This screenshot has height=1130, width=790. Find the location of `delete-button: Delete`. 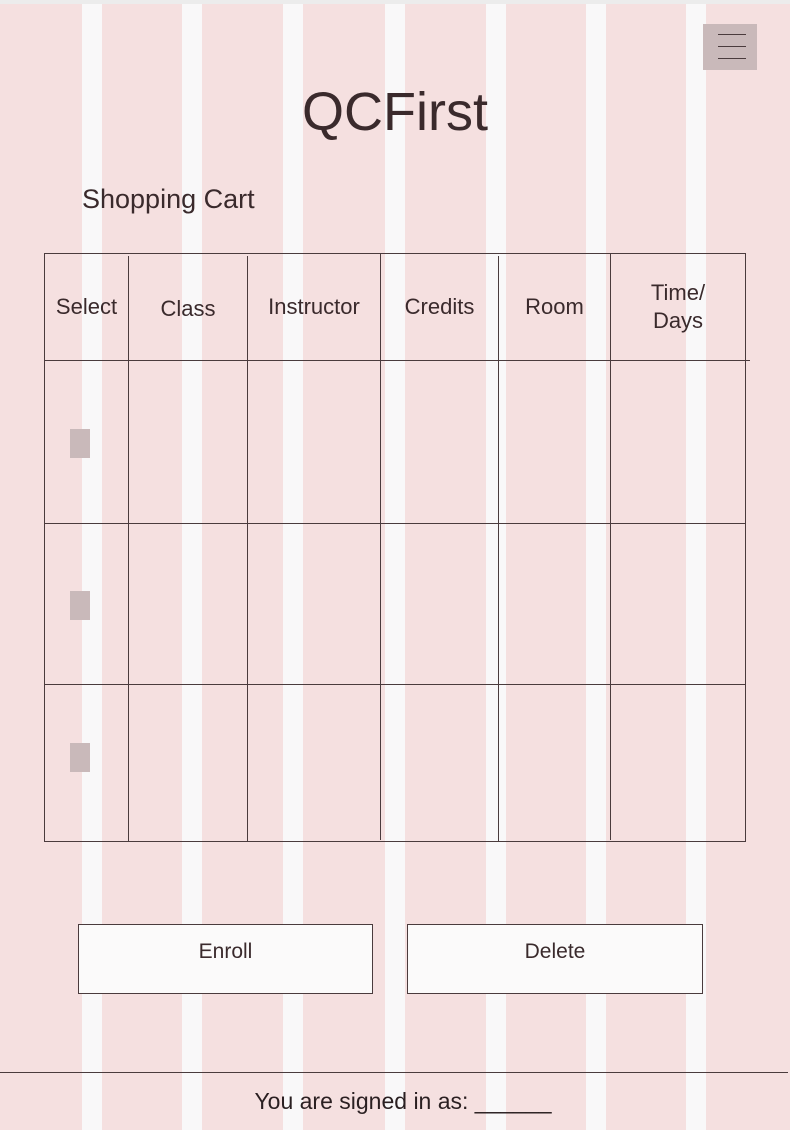

delete-button: Delete is located at coordinates (555, 959).